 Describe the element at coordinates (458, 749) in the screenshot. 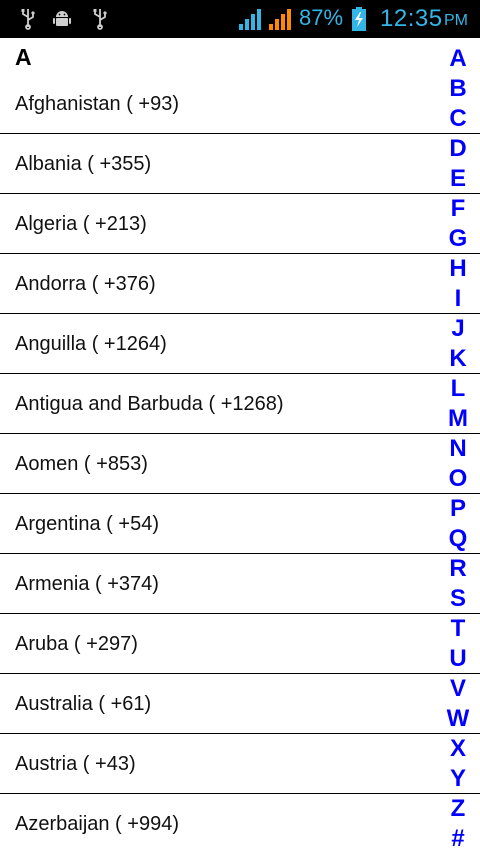

I see `index-letter: X` at that location.